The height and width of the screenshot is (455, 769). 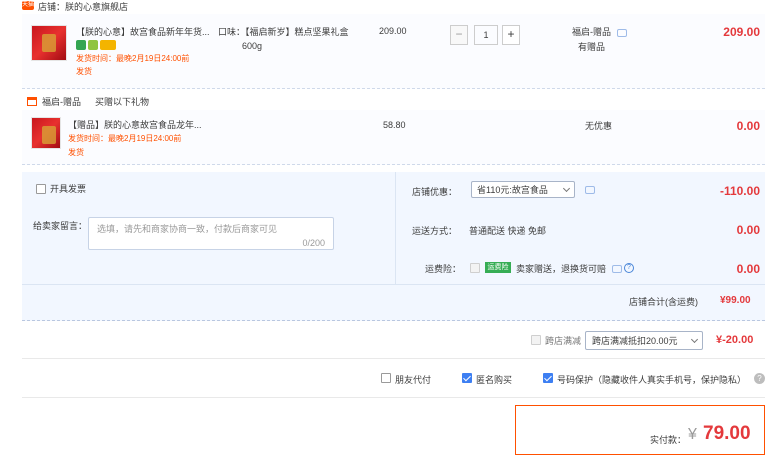 What do you see at coordinates (735, 340) in the screenshot?
I see `cross-store-amount: ¥-20.00` at bounding box center [735, 340].